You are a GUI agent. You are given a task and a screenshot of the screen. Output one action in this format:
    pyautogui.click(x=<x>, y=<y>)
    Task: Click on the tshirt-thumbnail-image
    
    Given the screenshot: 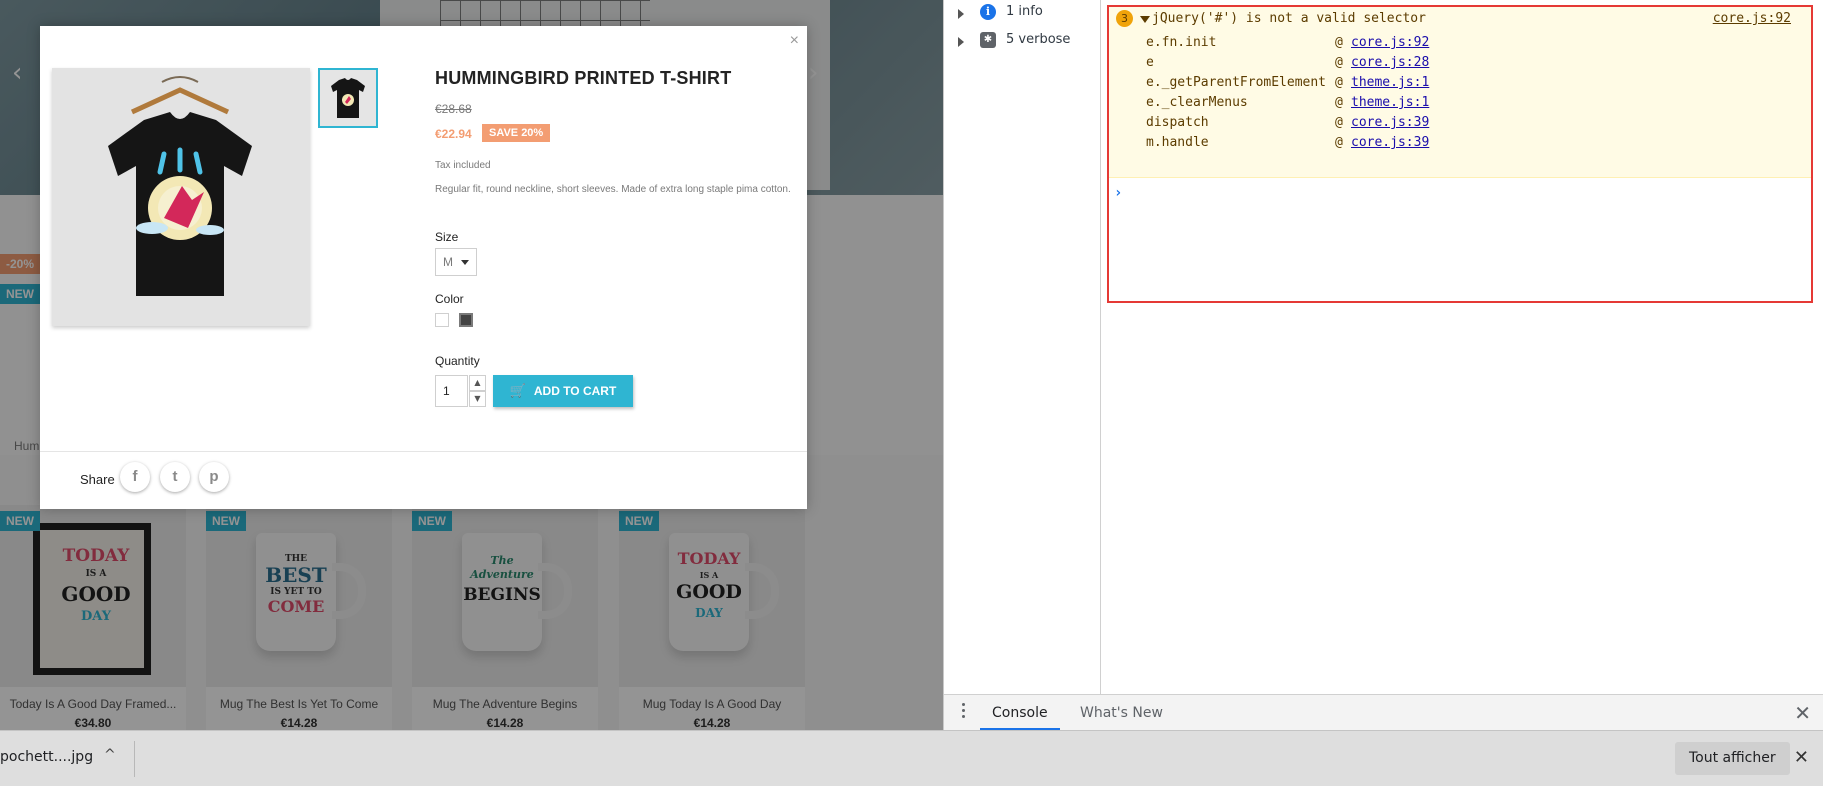 What is the action you would take?
    pyautogui.click(x=348, y=98)
    